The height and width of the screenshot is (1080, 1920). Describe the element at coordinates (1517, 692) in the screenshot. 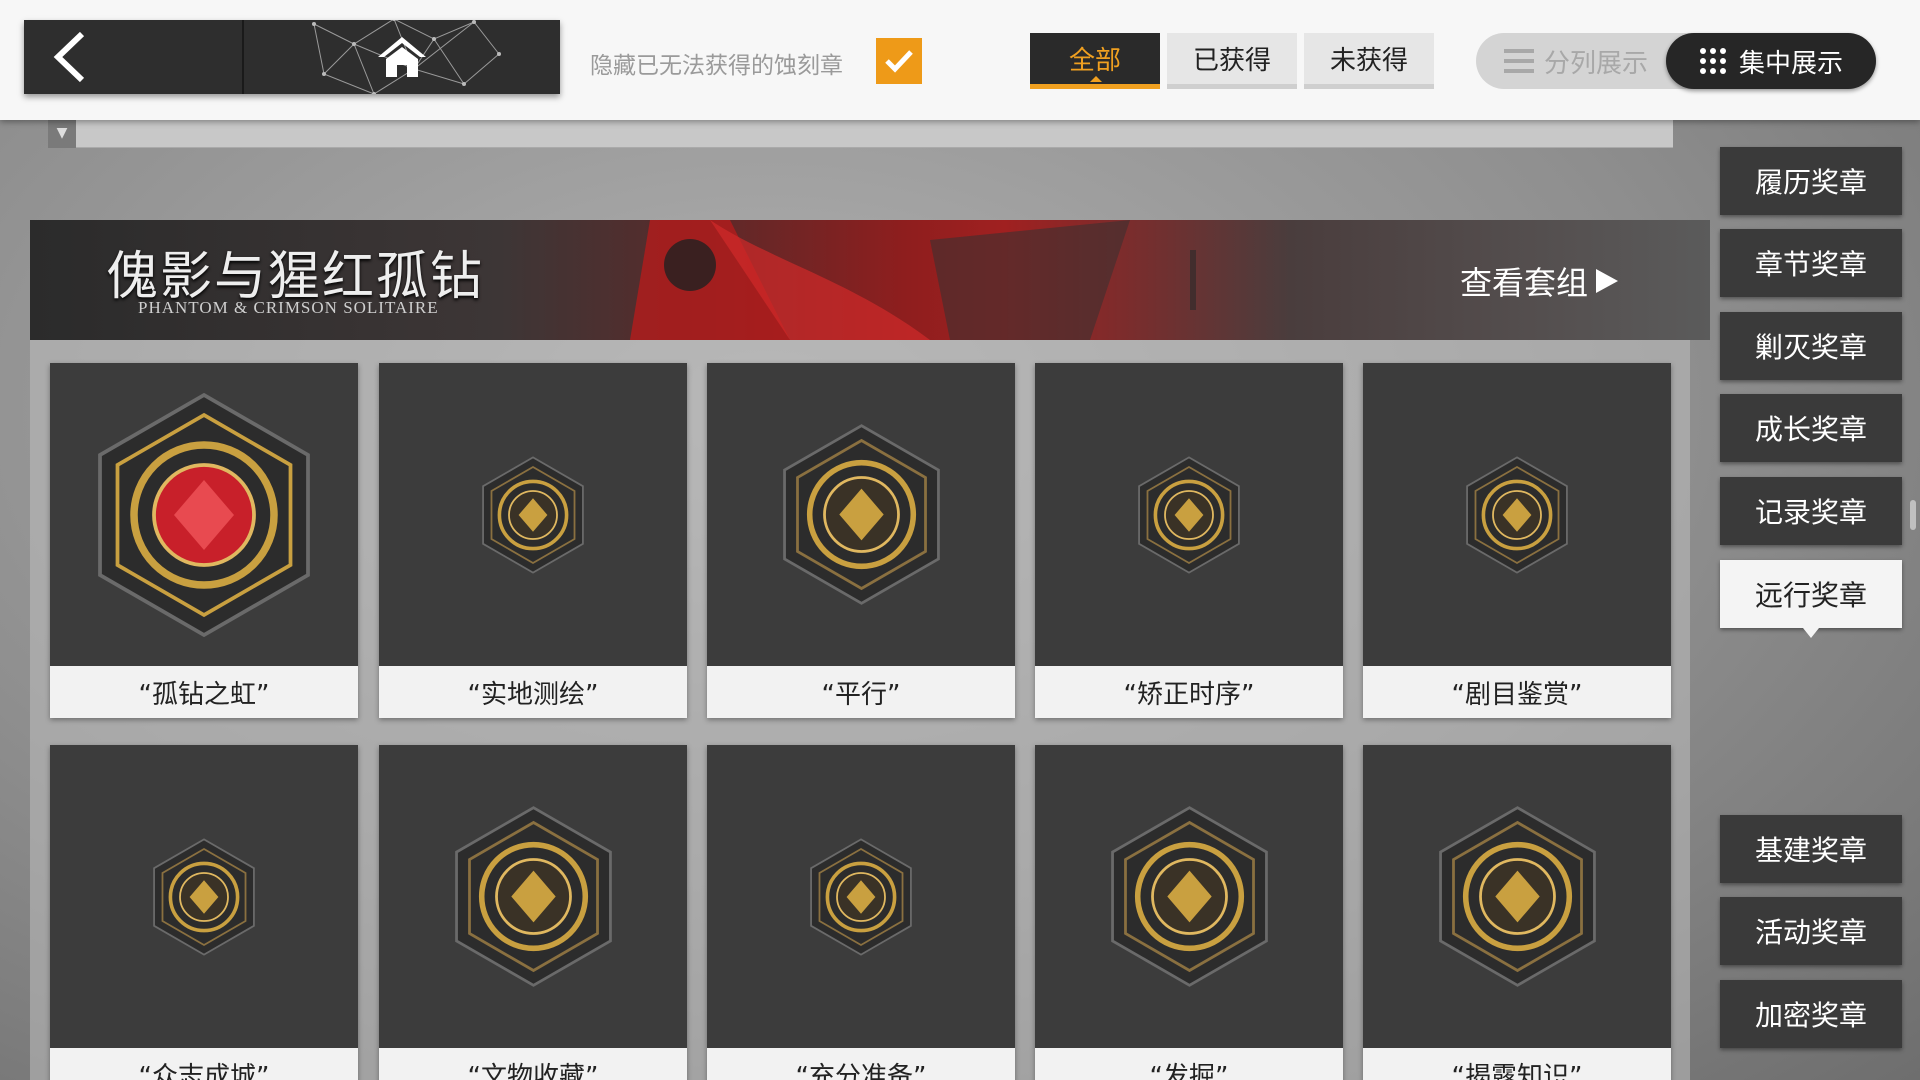

I see `medal-name: “剧目鉴赏”` at that location.